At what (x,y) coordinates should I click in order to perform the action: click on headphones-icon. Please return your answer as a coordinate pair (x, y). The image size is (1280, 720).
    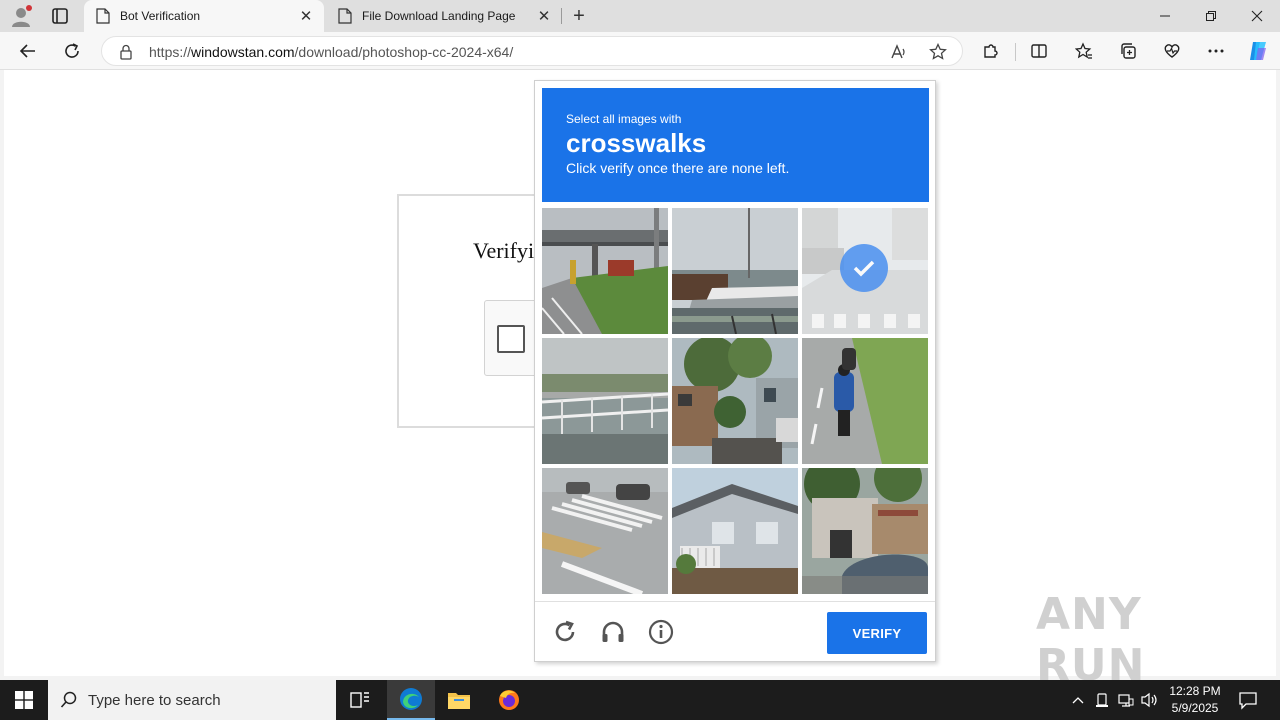
    Looking at the image, I should click on (613, 631).